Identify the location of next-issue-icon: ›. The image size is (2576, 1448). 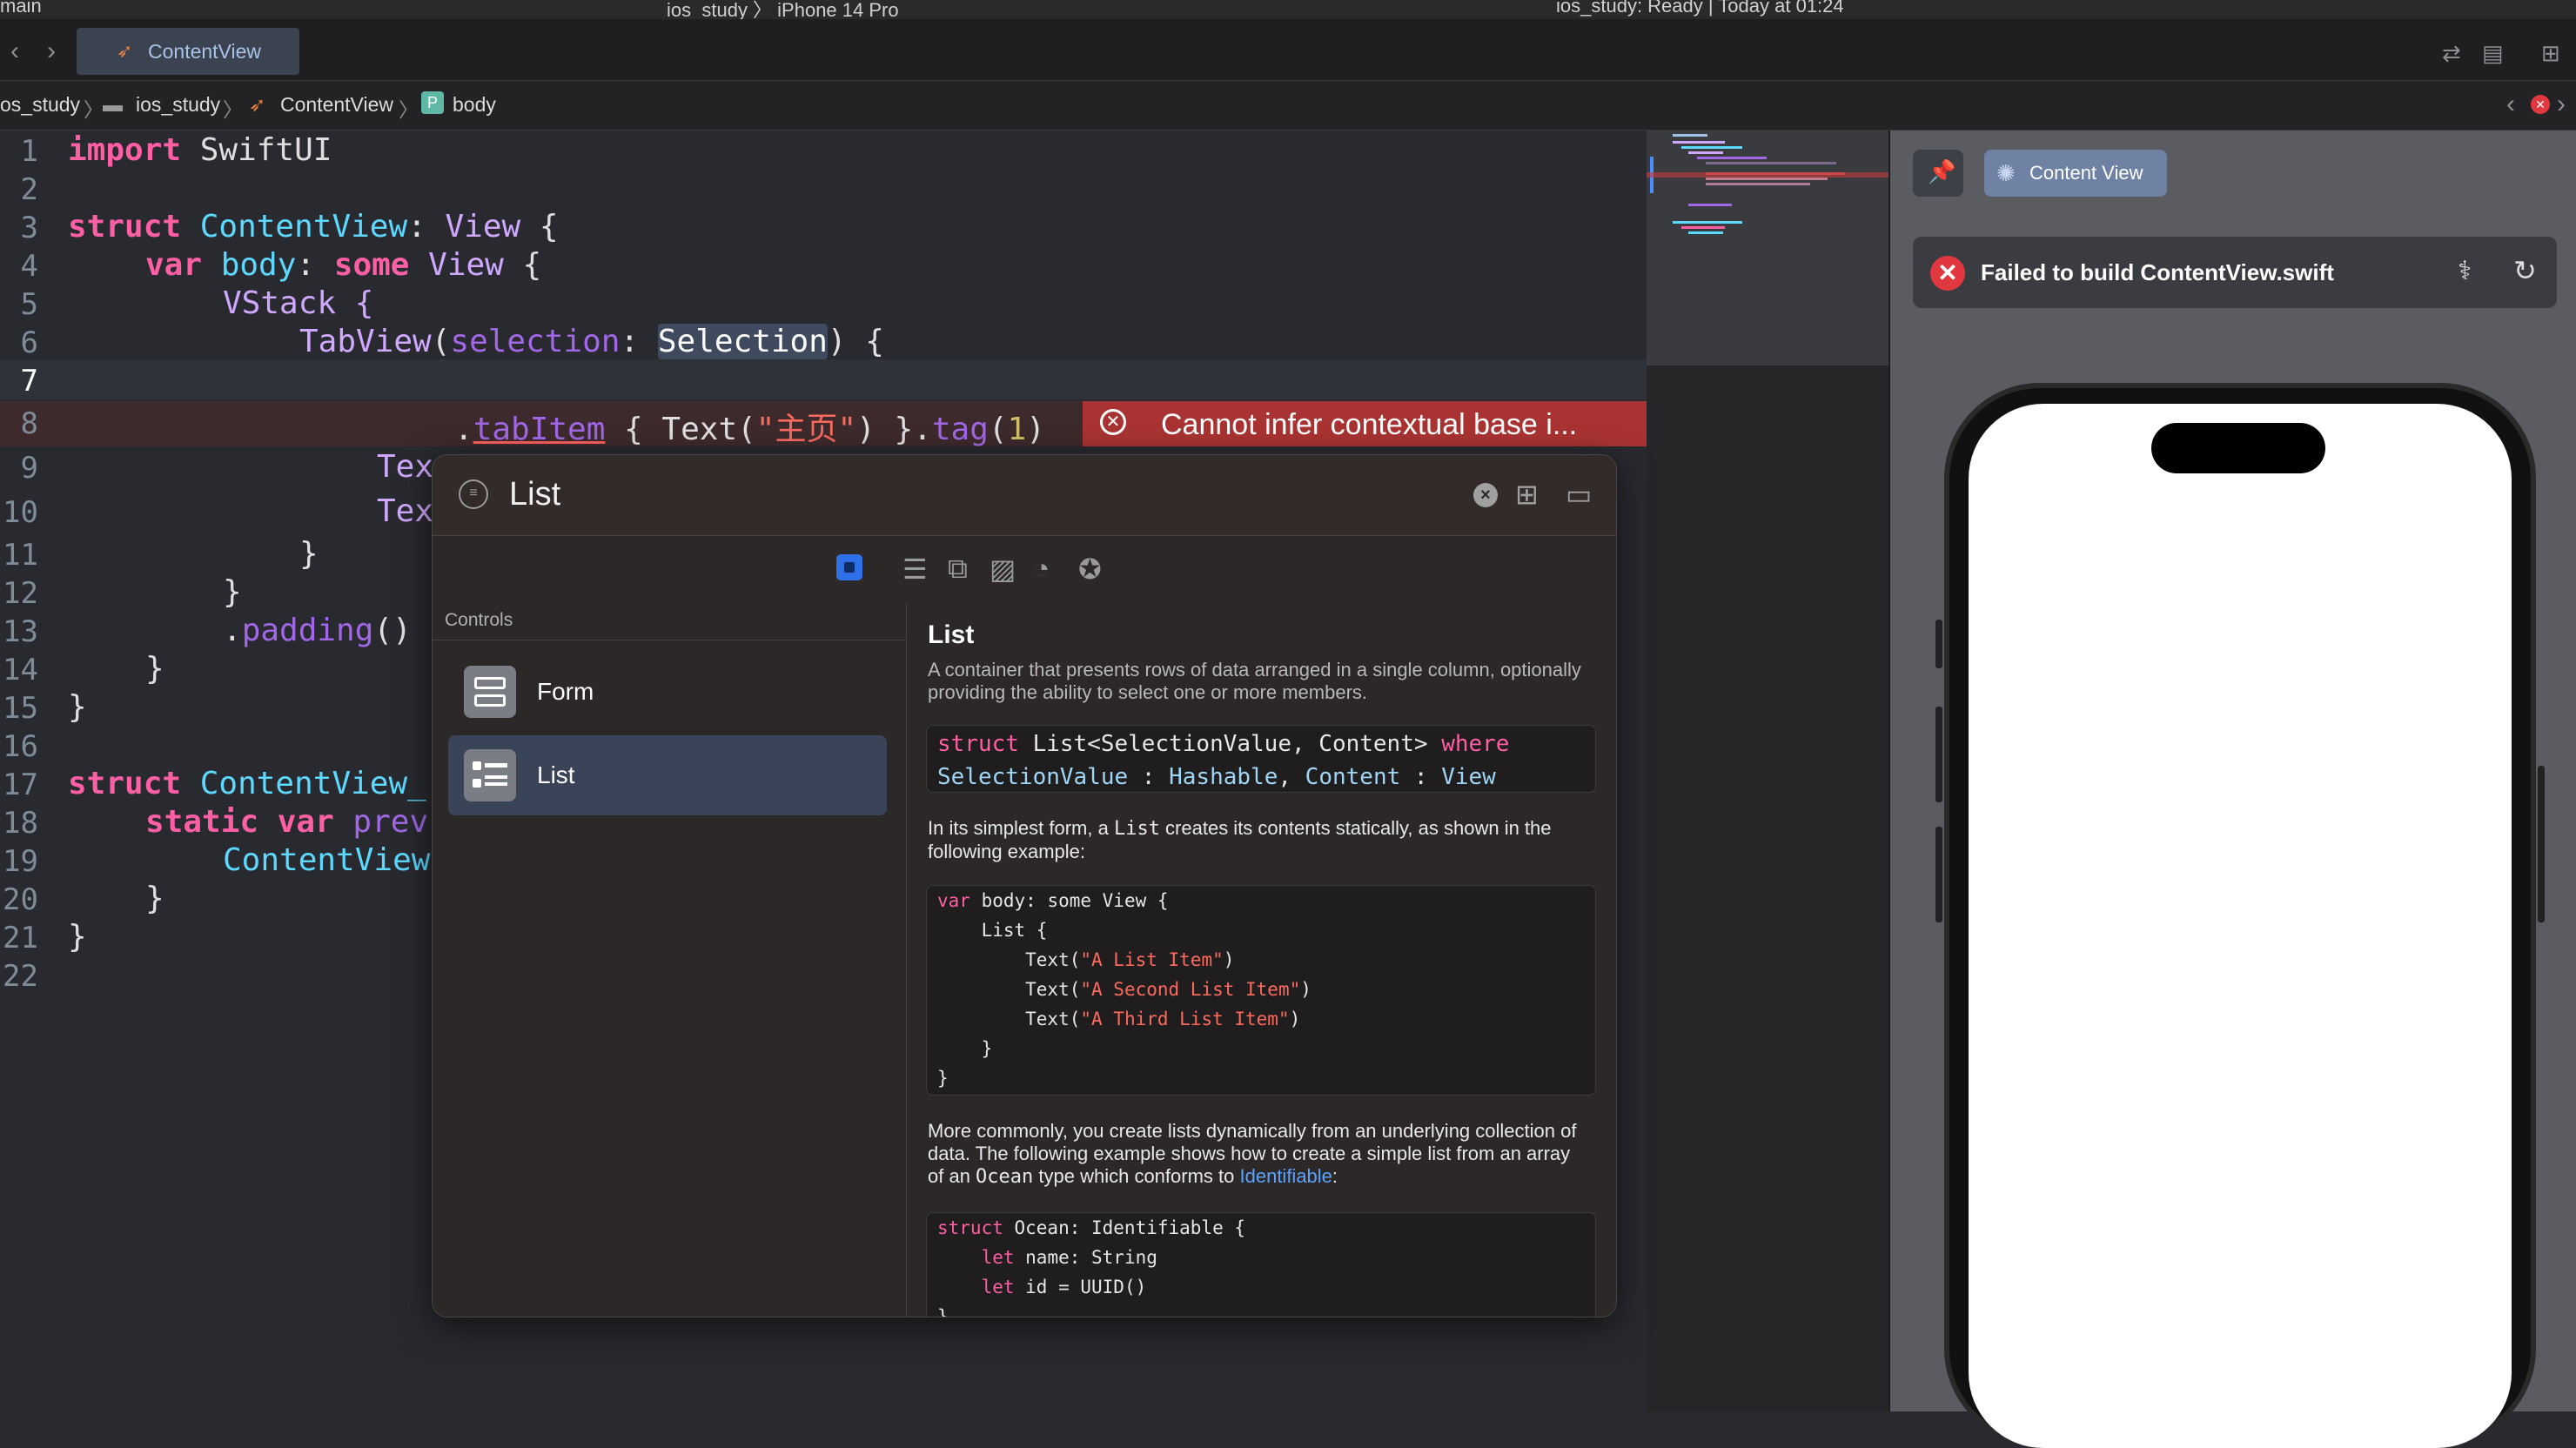
(2561, 104).